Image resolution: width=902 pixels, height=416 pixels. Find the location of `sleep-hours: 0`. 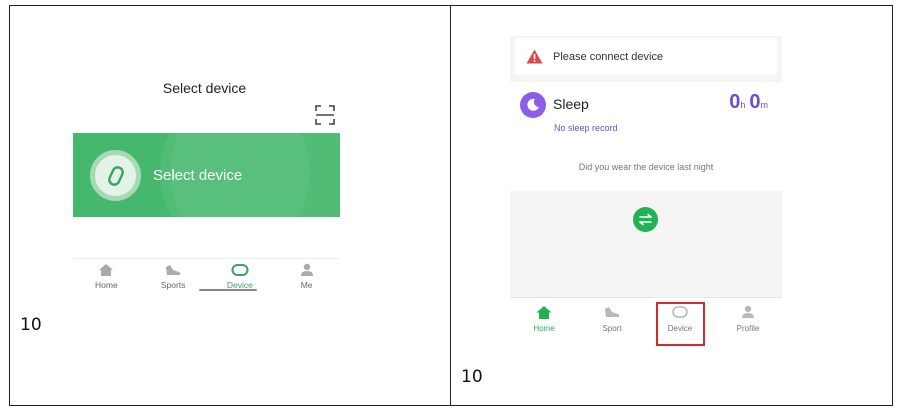

sleep-hours: 0 is located at coordinates (735, 102).